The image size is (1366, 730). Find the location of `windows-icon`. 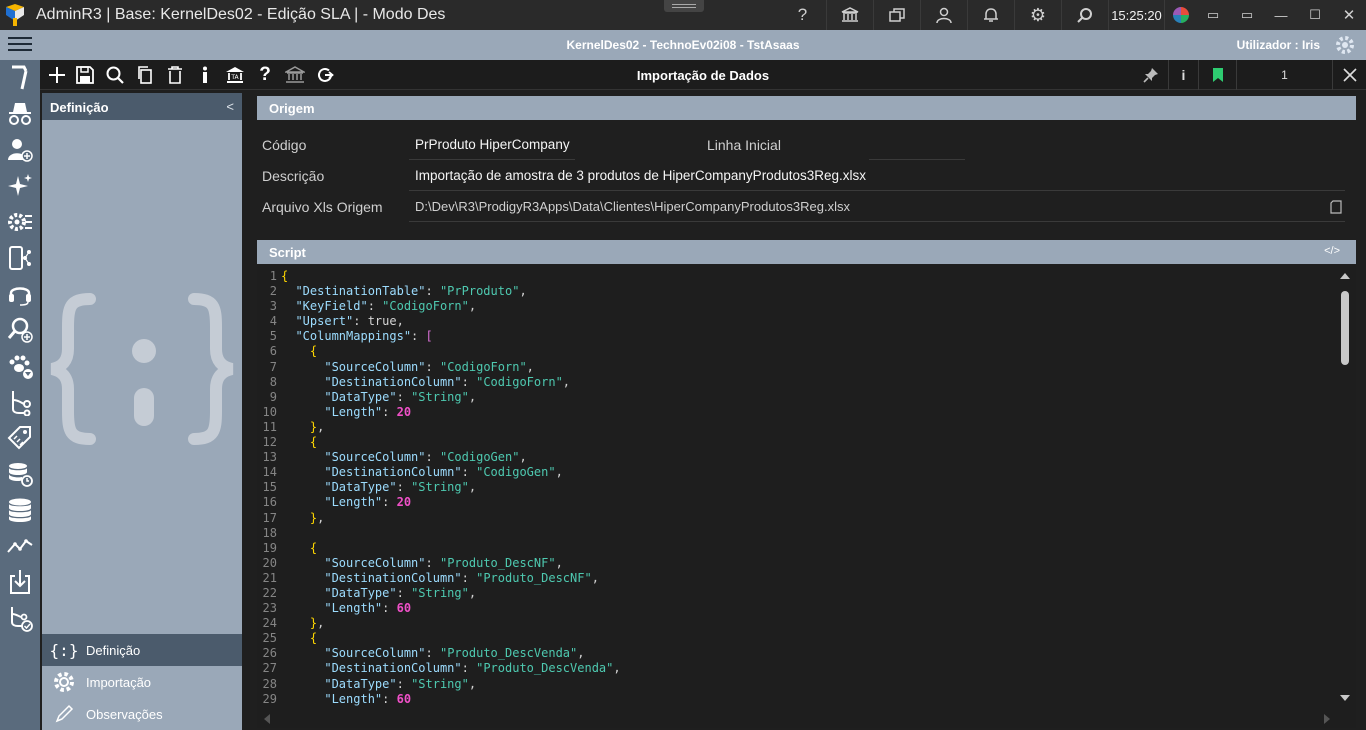

windows-icon is located at coordinates (896, 15).